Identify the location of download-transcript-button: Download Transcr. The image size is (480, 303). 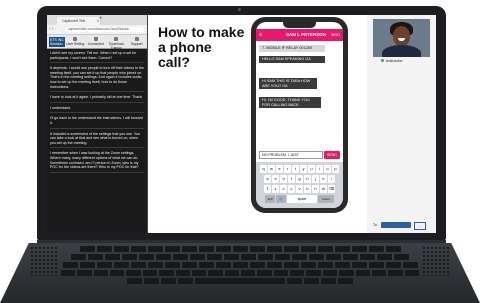
(116, 42).